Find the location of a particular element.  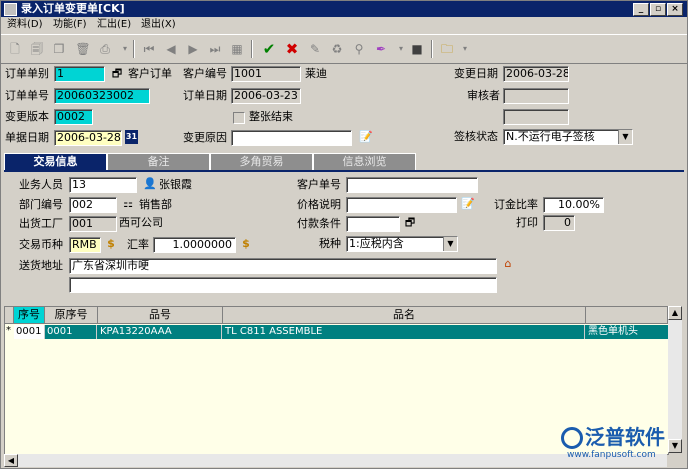

scroll-left-icon: ◀ is located at coordinates (11, 460).